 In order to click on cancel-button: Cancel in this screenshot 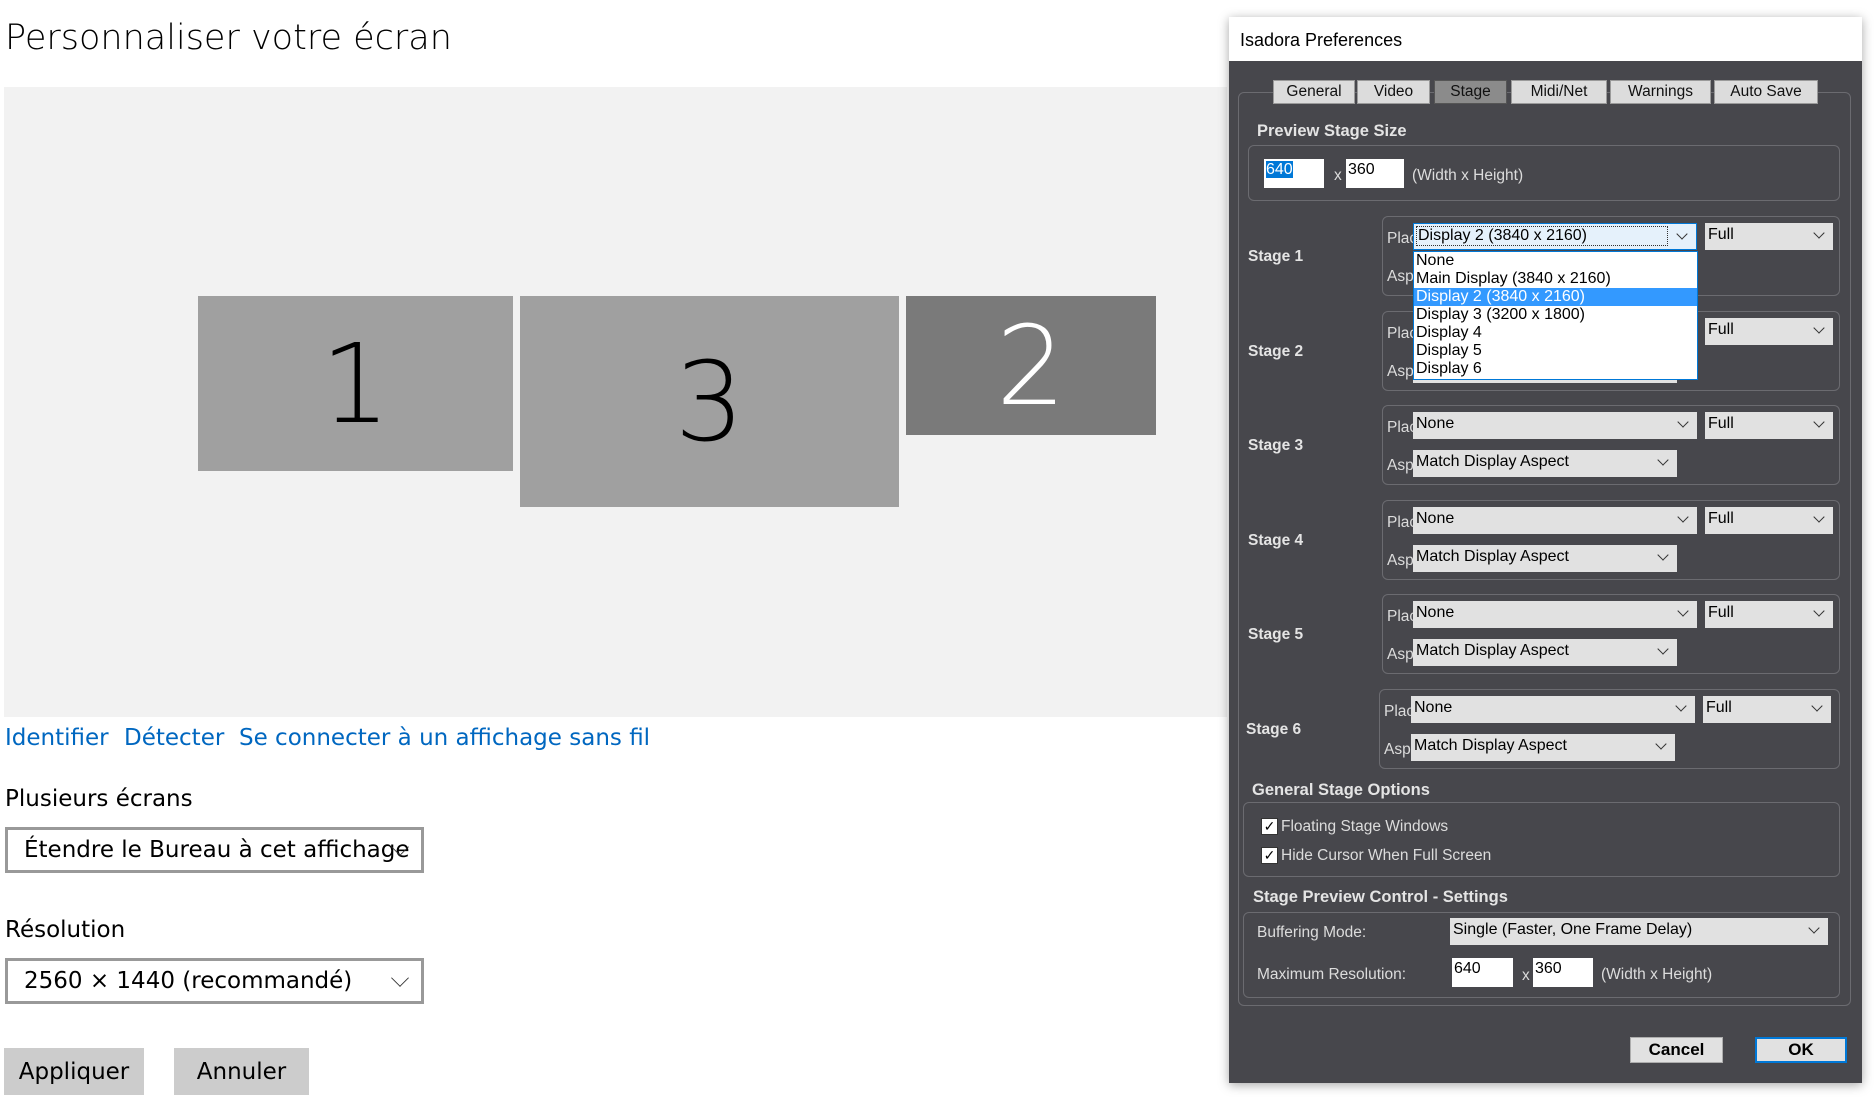, I will do `click(1676, 1050)`.